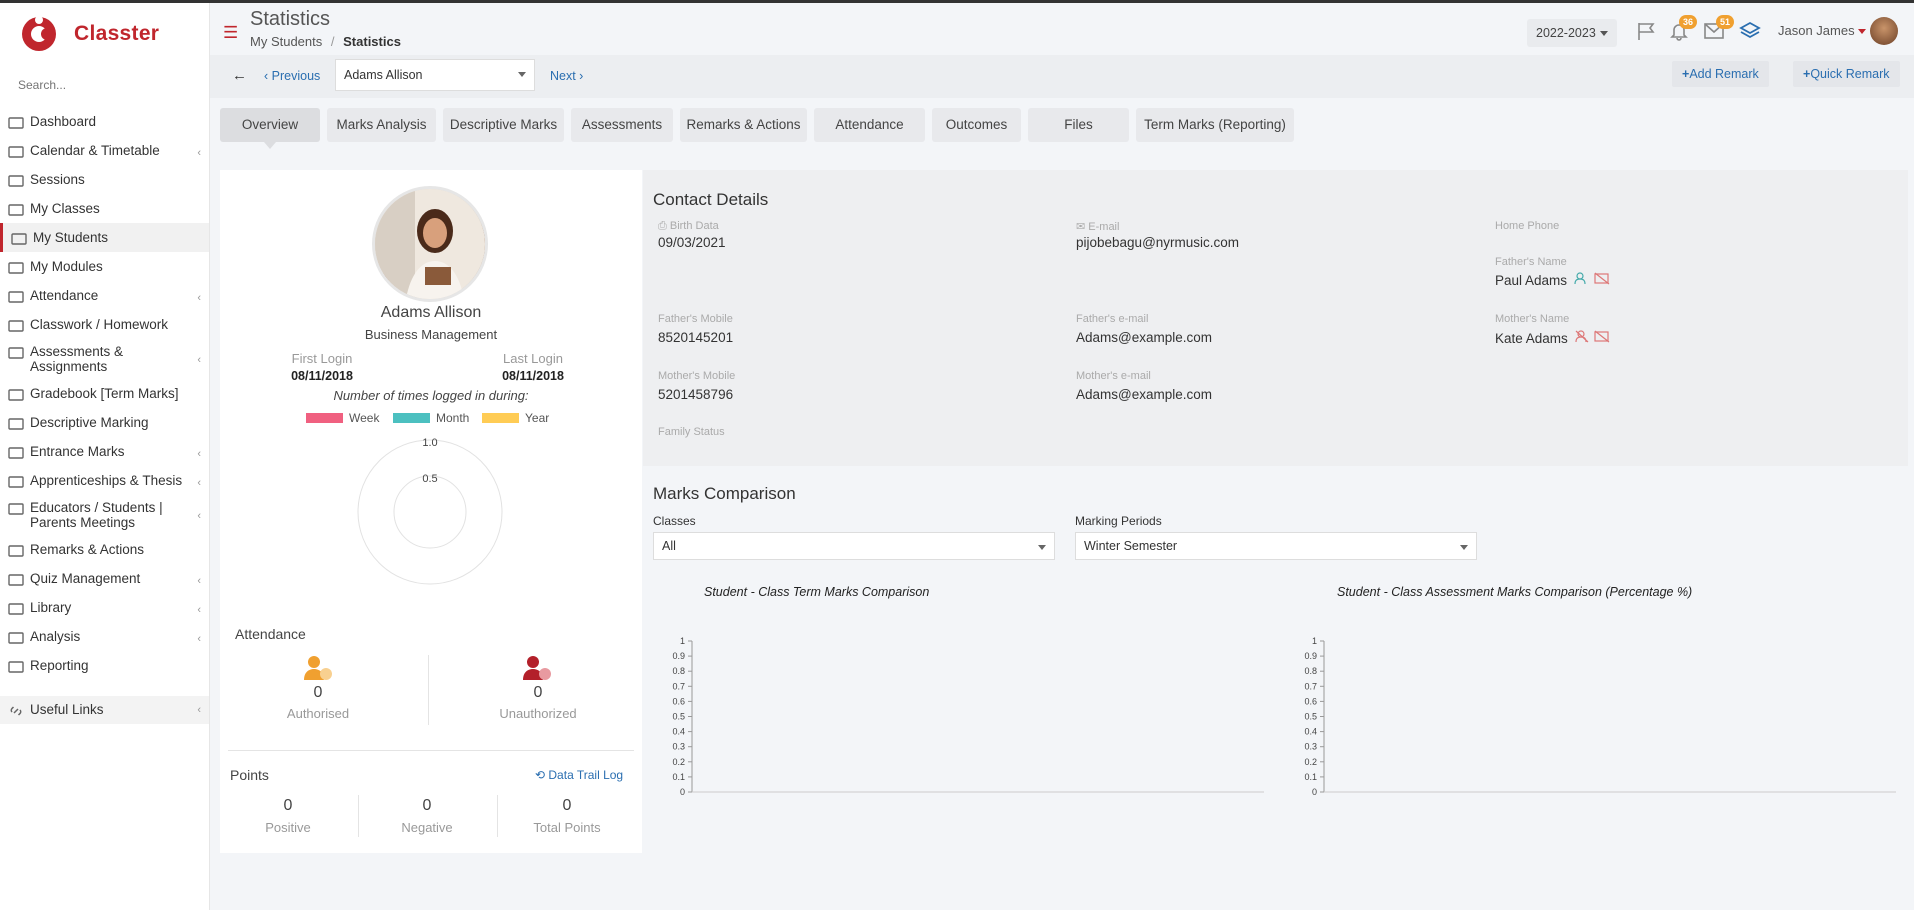  I want to click on father-mobile-value: 8520145201, so click(696, 337).